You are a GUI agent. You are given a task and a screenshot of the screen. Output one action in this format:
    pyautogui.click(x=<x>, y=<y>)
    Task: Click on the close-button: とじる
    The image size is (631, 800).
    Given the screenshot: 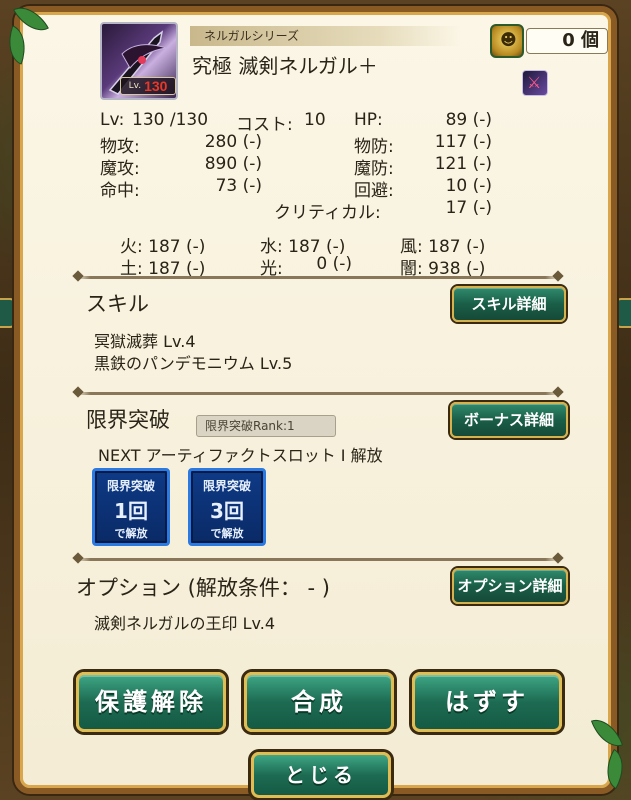 What is the action you would take?
    pyautogui.click(x=321, y=775)
    